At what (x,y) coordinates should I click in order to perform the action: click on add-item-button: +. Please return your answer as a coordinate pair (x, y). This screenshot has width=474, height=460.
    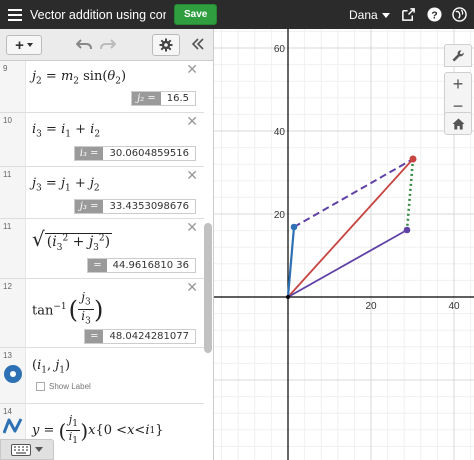
    Looking at the image, I should click on (24, 45).